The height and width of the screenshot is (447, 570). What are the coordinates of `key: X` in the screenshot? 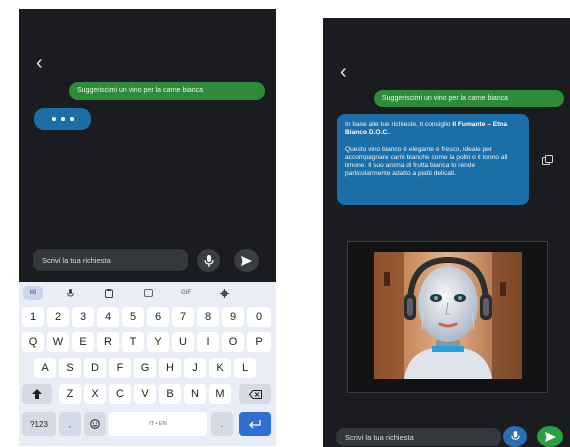 It's located at (95, 394).